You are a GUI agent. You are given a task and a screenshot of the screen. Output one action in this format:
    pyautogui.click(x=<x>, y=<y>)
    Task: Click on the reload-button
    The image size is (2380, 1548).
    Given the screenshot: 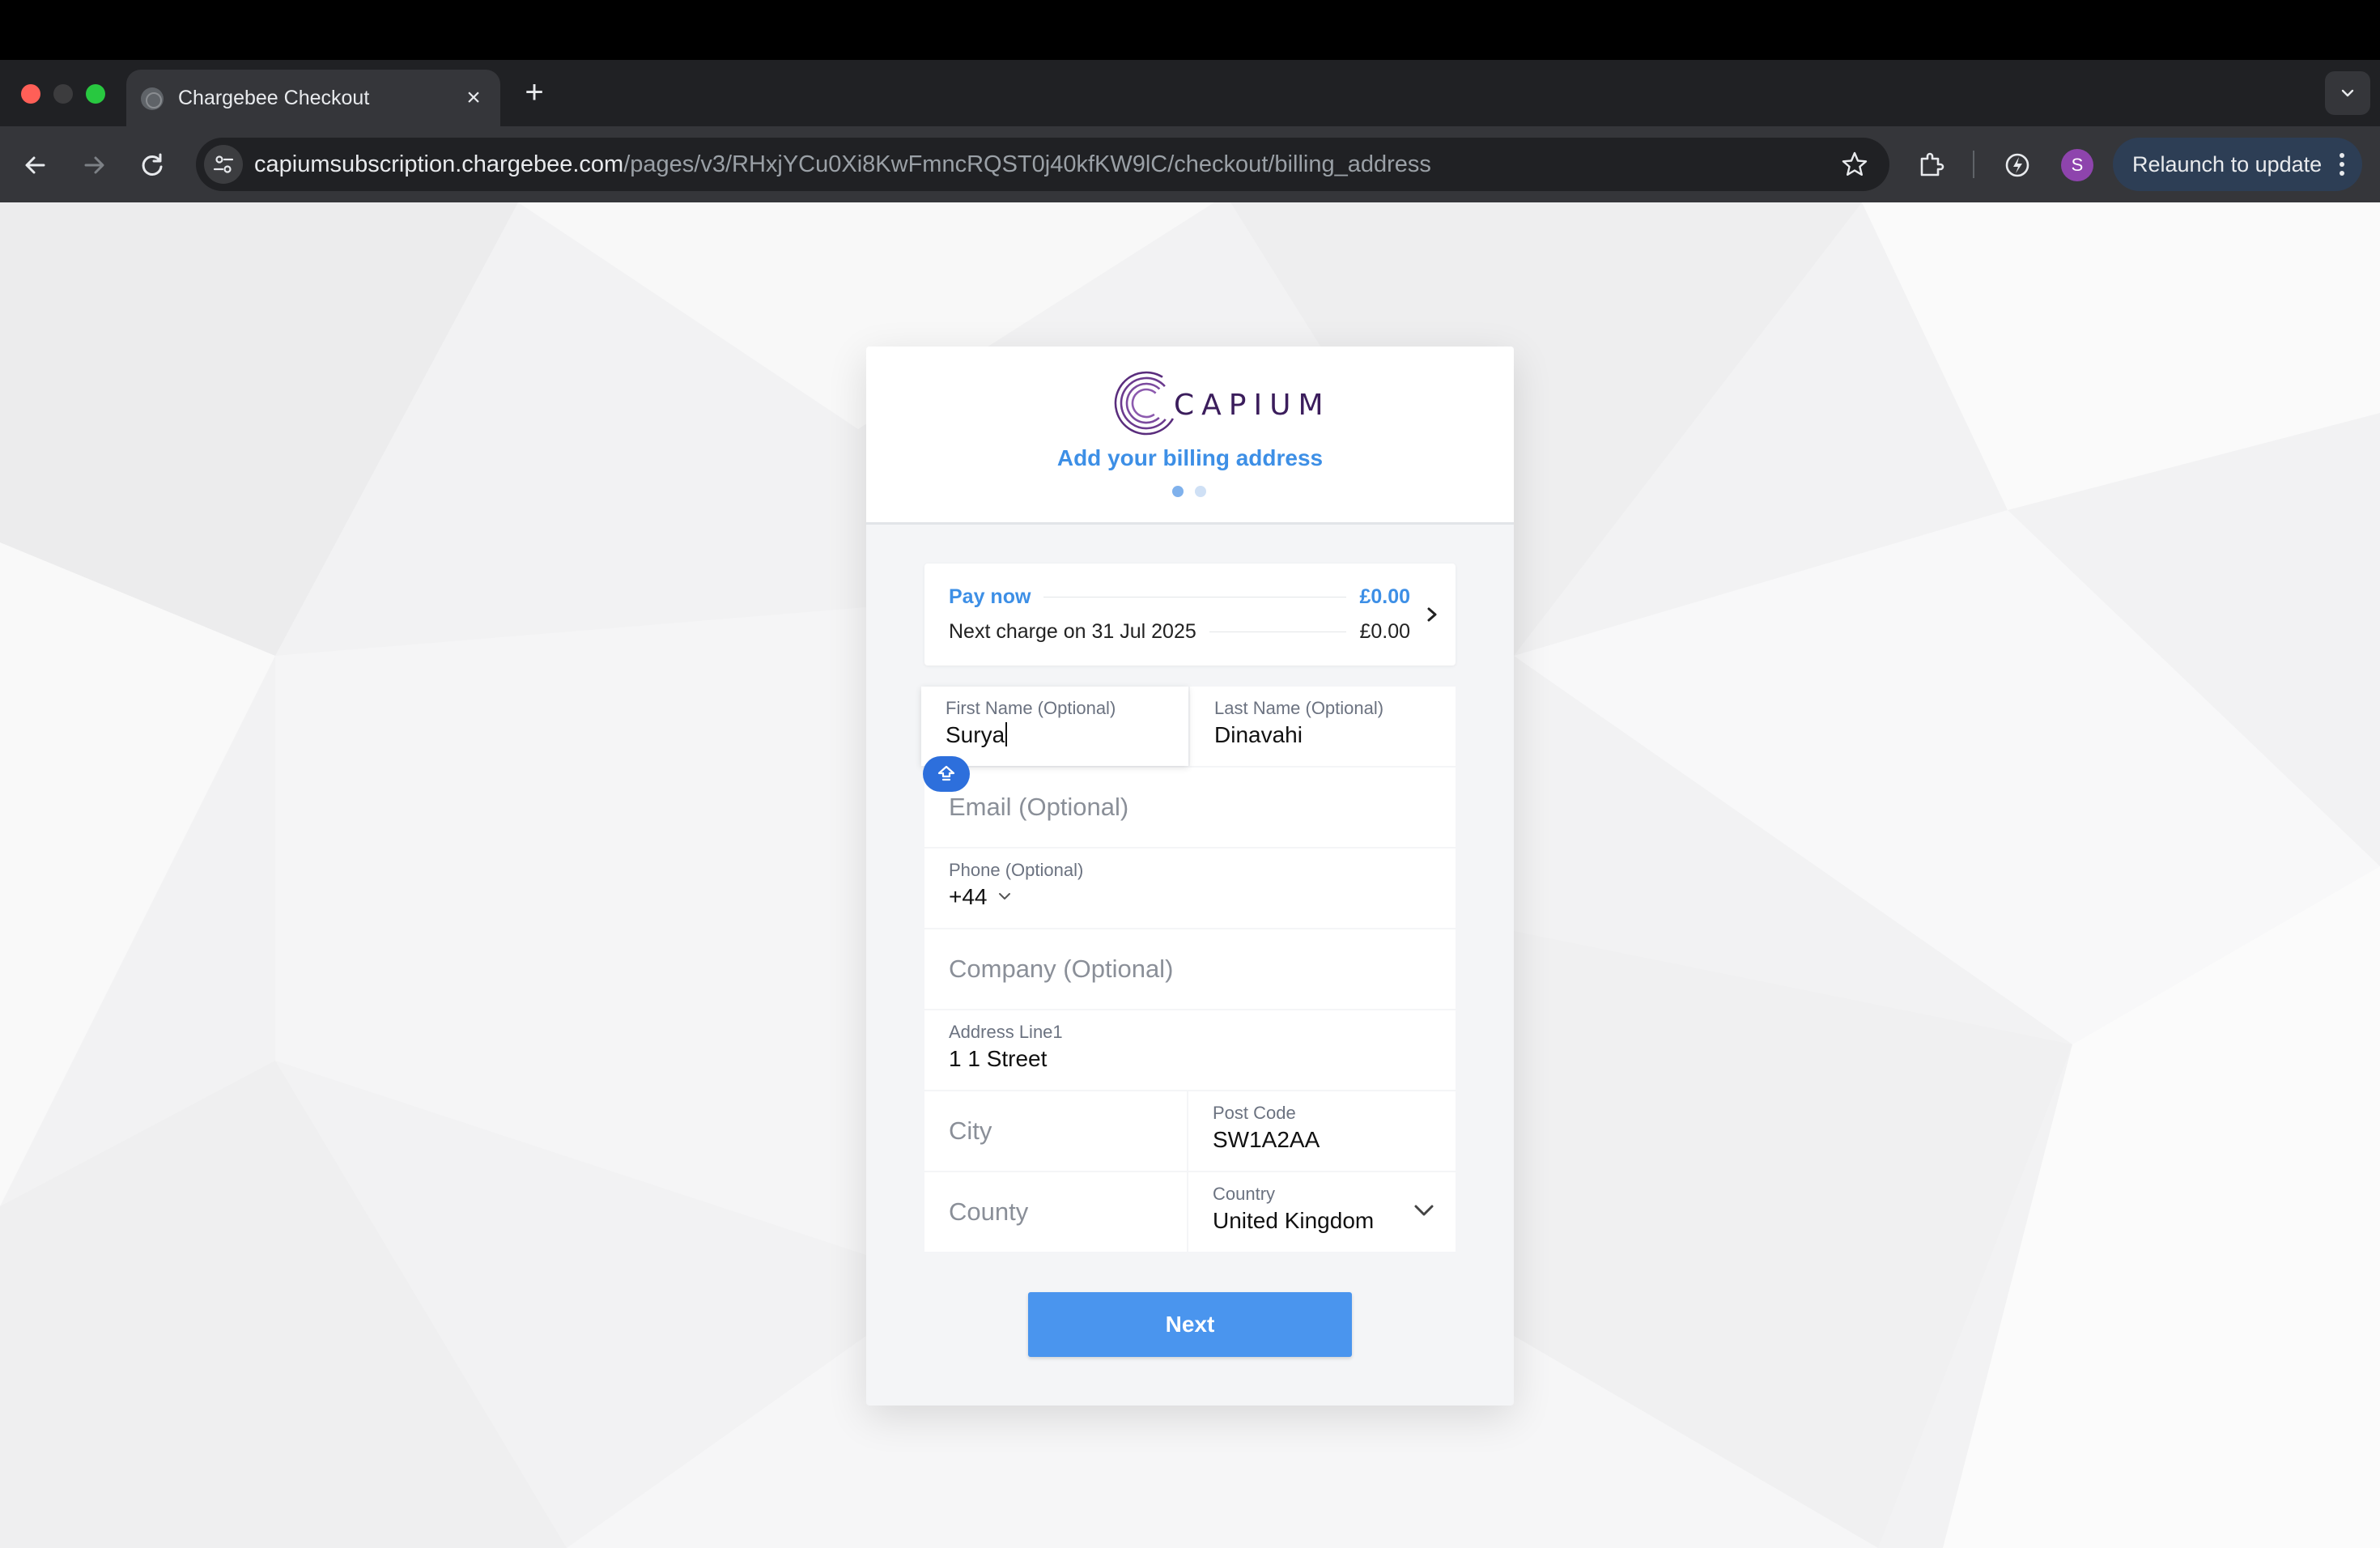 What is the action you would take?
    pyautogui.click(x=152, y=165)
    